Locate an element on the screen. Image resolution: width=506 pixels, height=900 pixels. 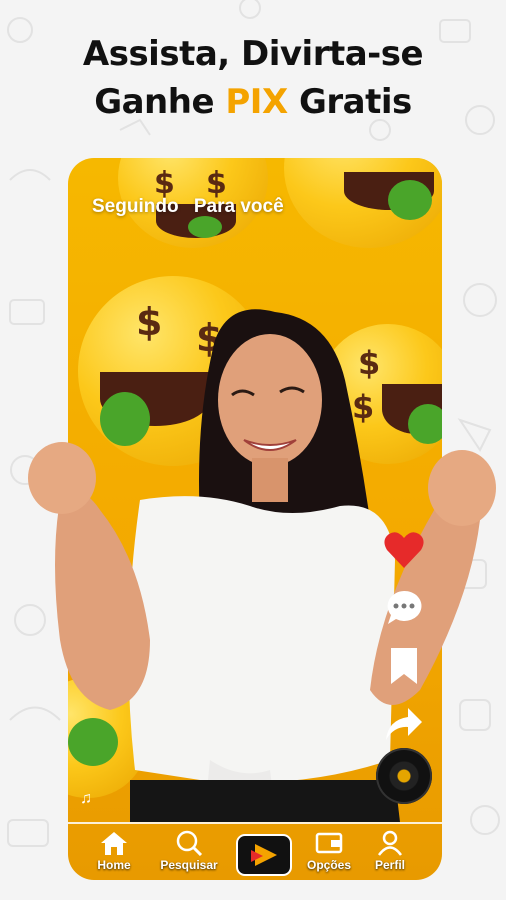
money-emoji-left: $ $ is located at coordinates (173, 371).